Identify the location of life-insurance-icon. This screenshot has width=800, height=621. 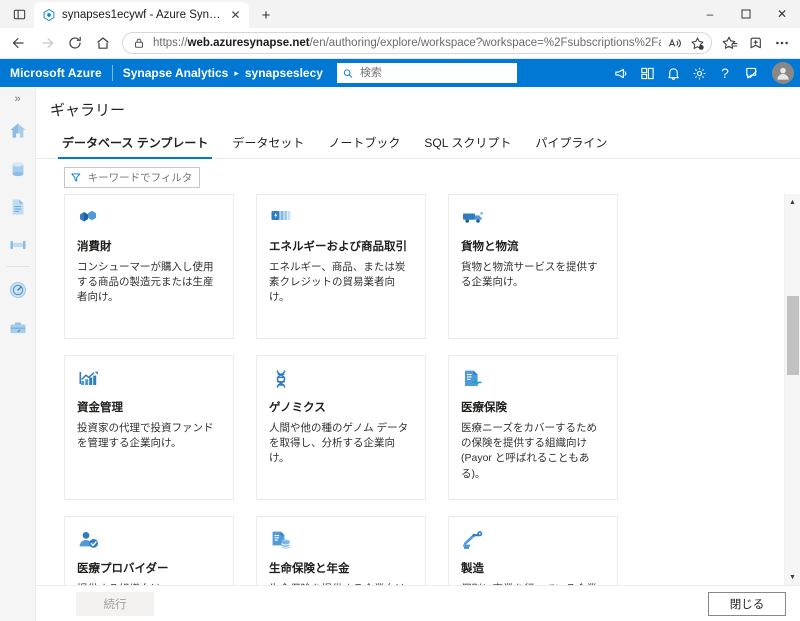
(341, 542).